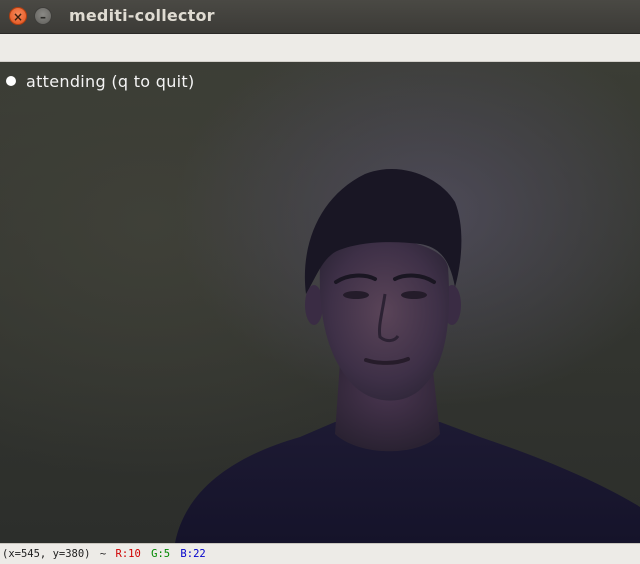 The image size is (640, 564). Describe the element at coordinates (43, 16) in the screenshot. I see `minimize-icon: –` at that location.